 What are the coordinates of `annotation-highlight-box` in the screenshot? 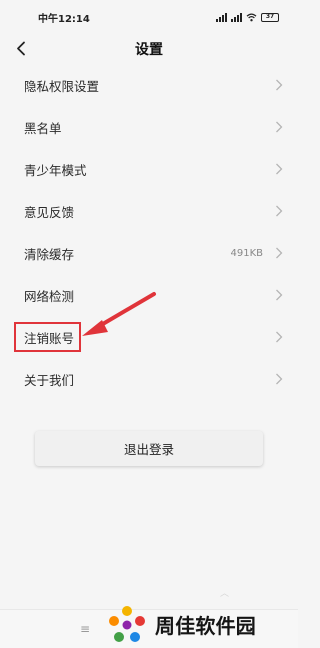 It's located at (47, 337).